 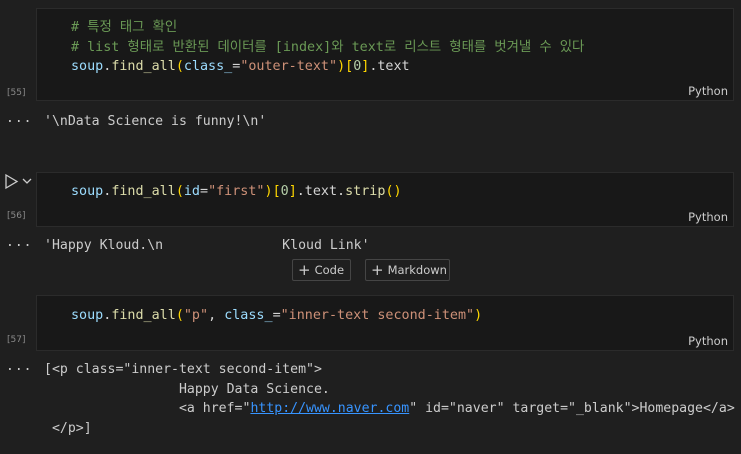 I want to click on code-token: "first", so click(x=236, y=191).